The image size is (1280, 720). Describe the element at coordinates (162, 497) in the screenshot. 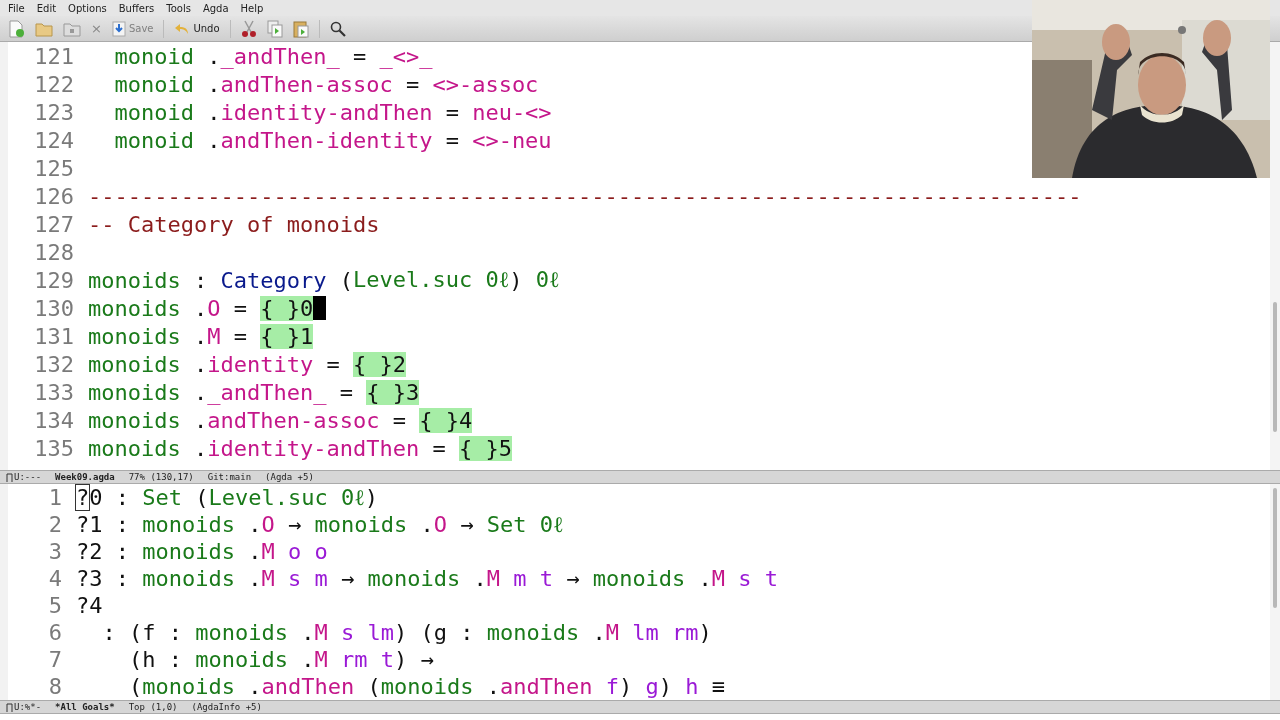

I see `code-token: Set` at that location.